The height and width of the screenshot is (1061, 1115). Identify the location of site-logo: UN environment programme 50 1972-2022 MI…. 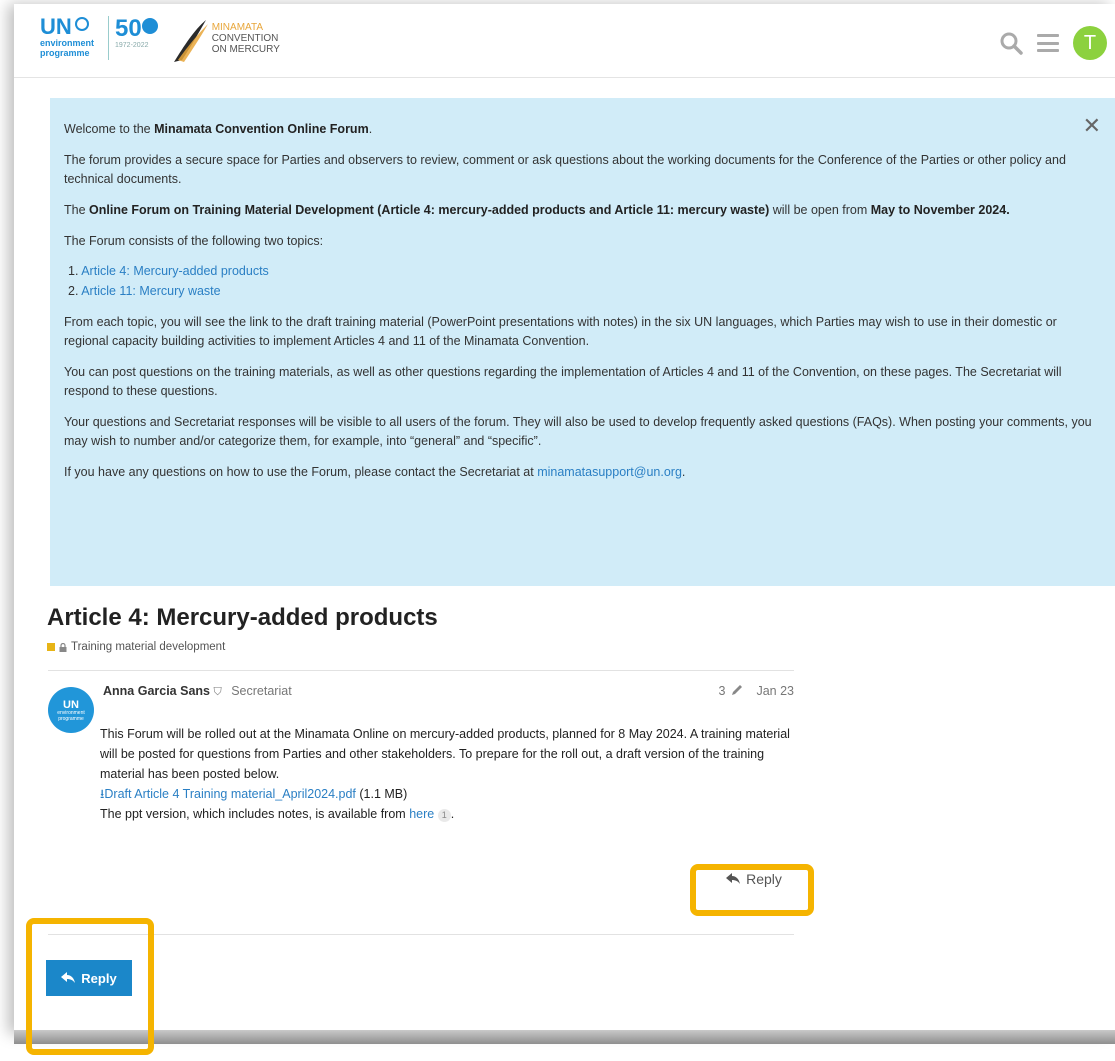
(160, 42).